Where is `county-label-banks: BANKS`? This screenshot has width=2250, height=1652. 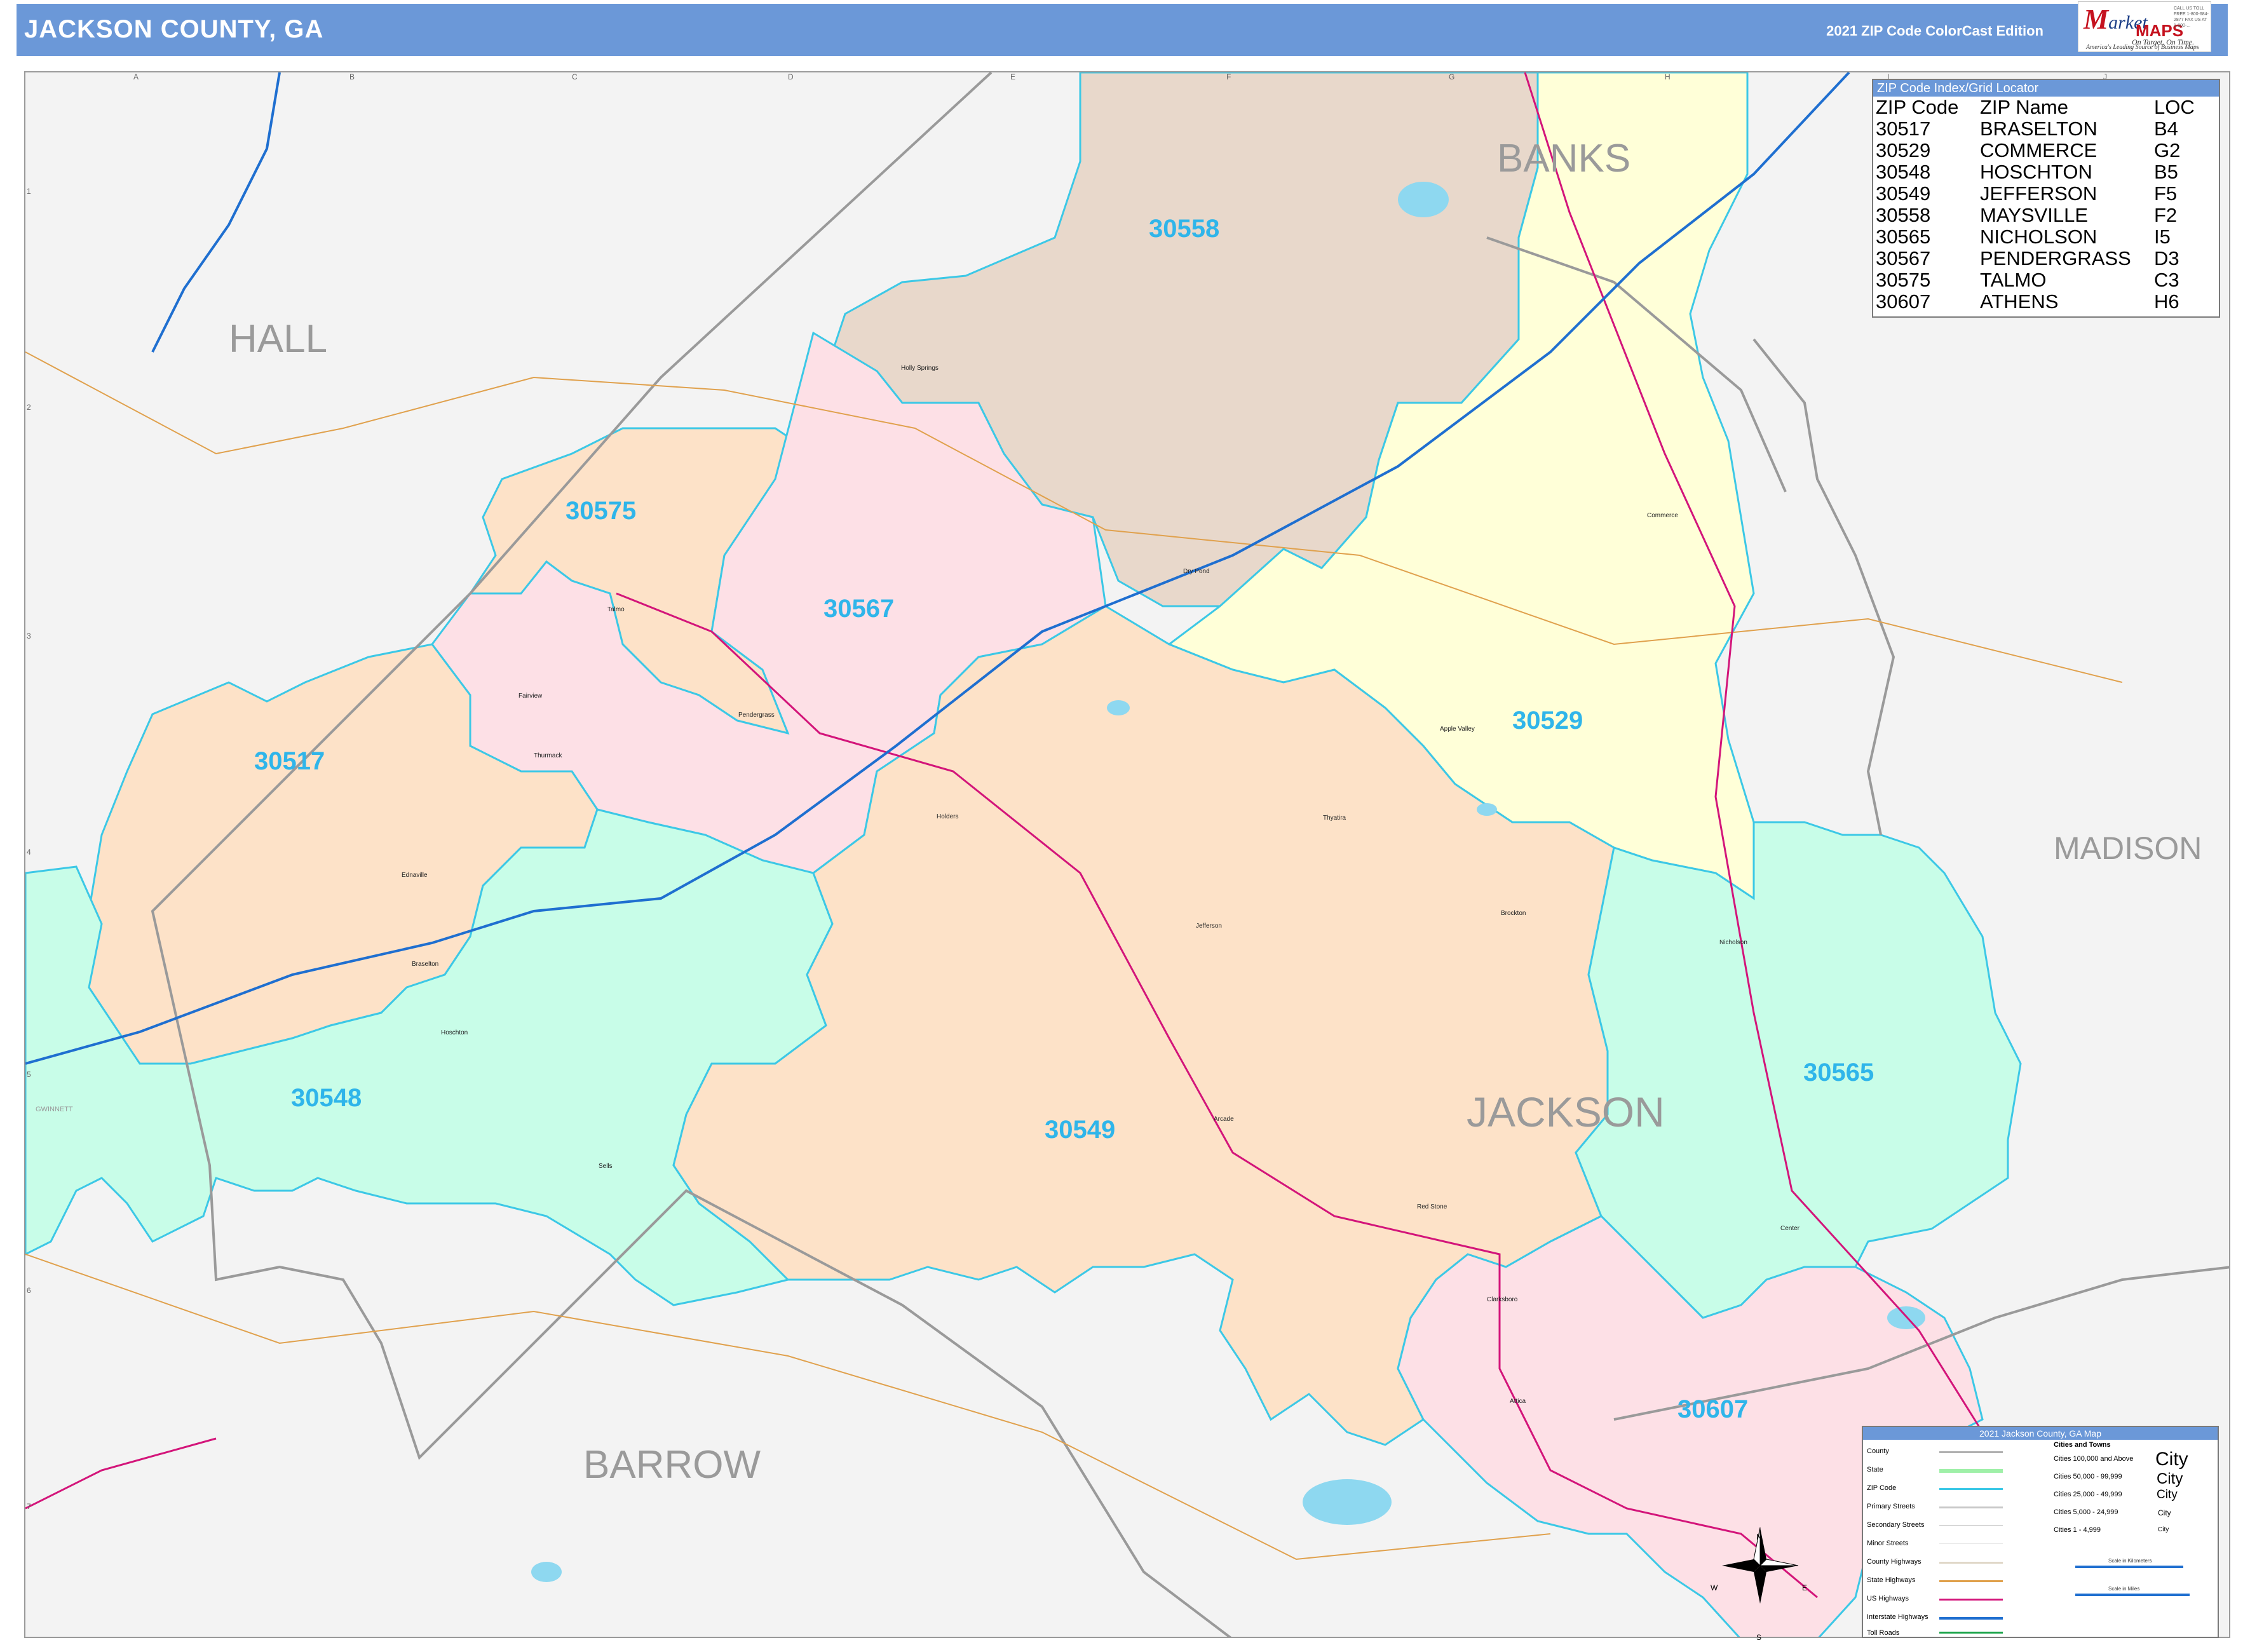
county-label-banks: BANKS is located at coordinates (1564, 158).